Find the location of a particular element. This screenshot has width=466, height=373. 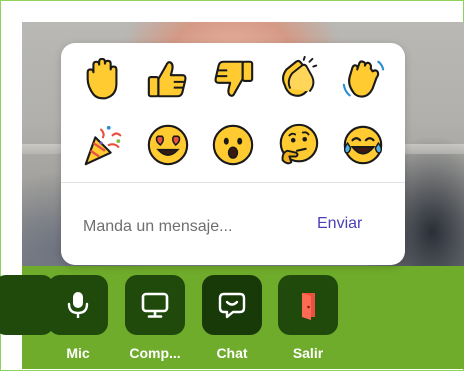

message-input is located at coordinates (193, 227).